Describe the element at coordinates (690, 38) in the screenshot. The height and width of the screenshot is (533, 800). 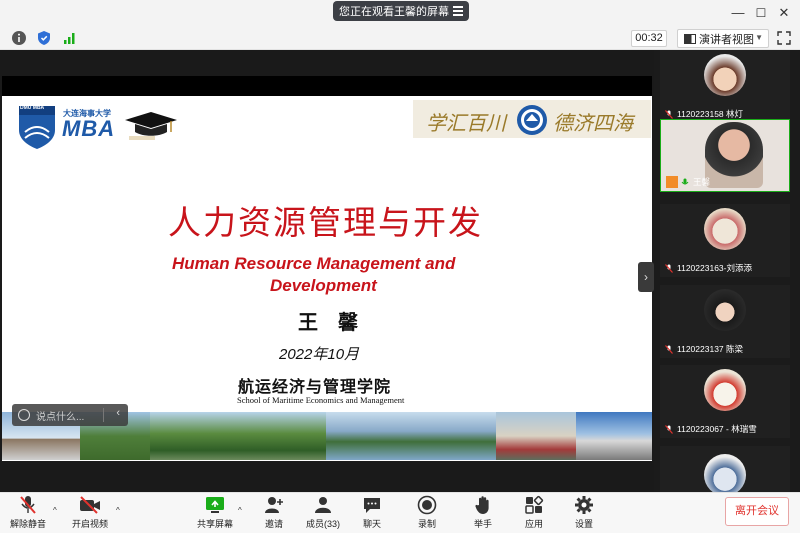
I see `layout-icon` at that location.